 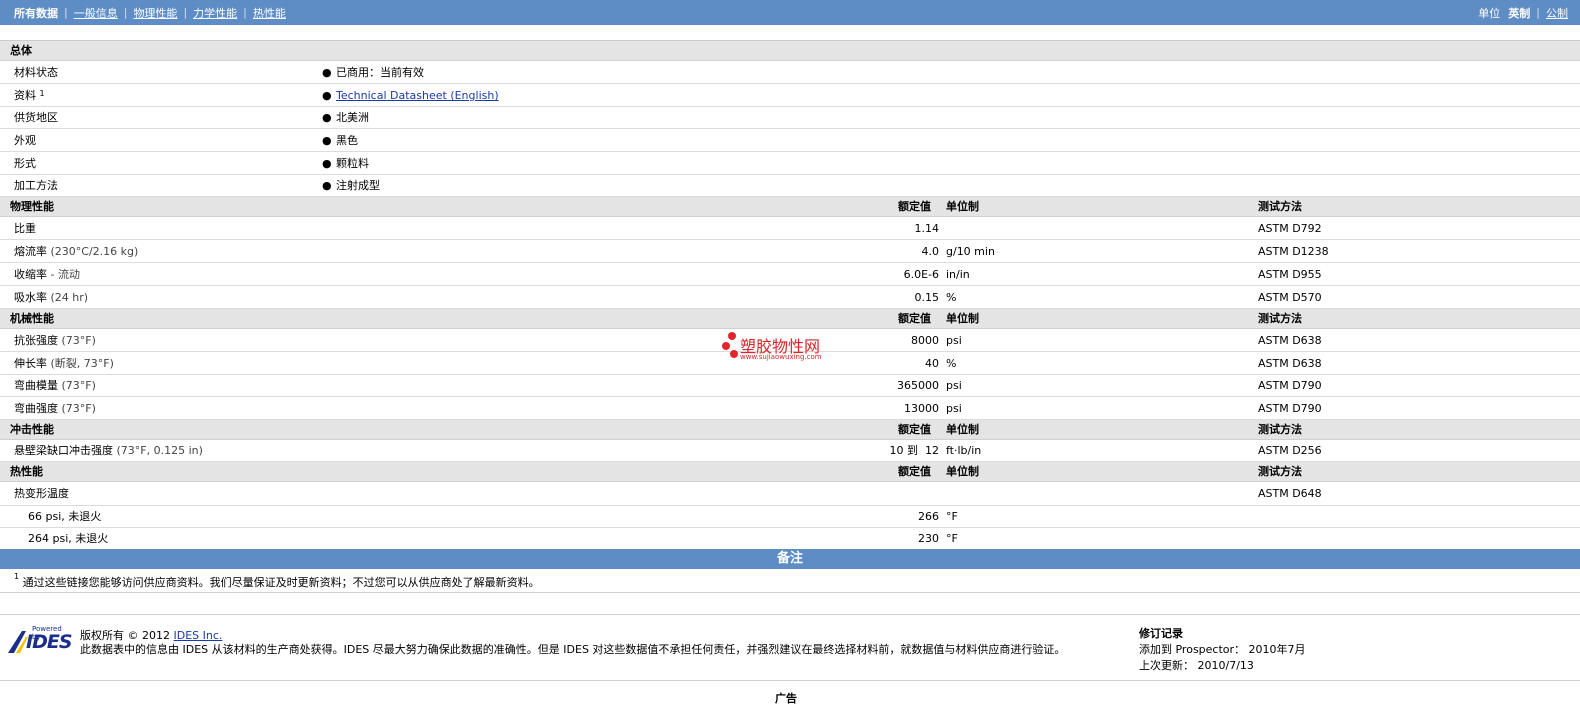 I want to click on table-row: 收缩率 - 流动 6.0E-6 in/in ASTM D955, so click(x=790, y=274).